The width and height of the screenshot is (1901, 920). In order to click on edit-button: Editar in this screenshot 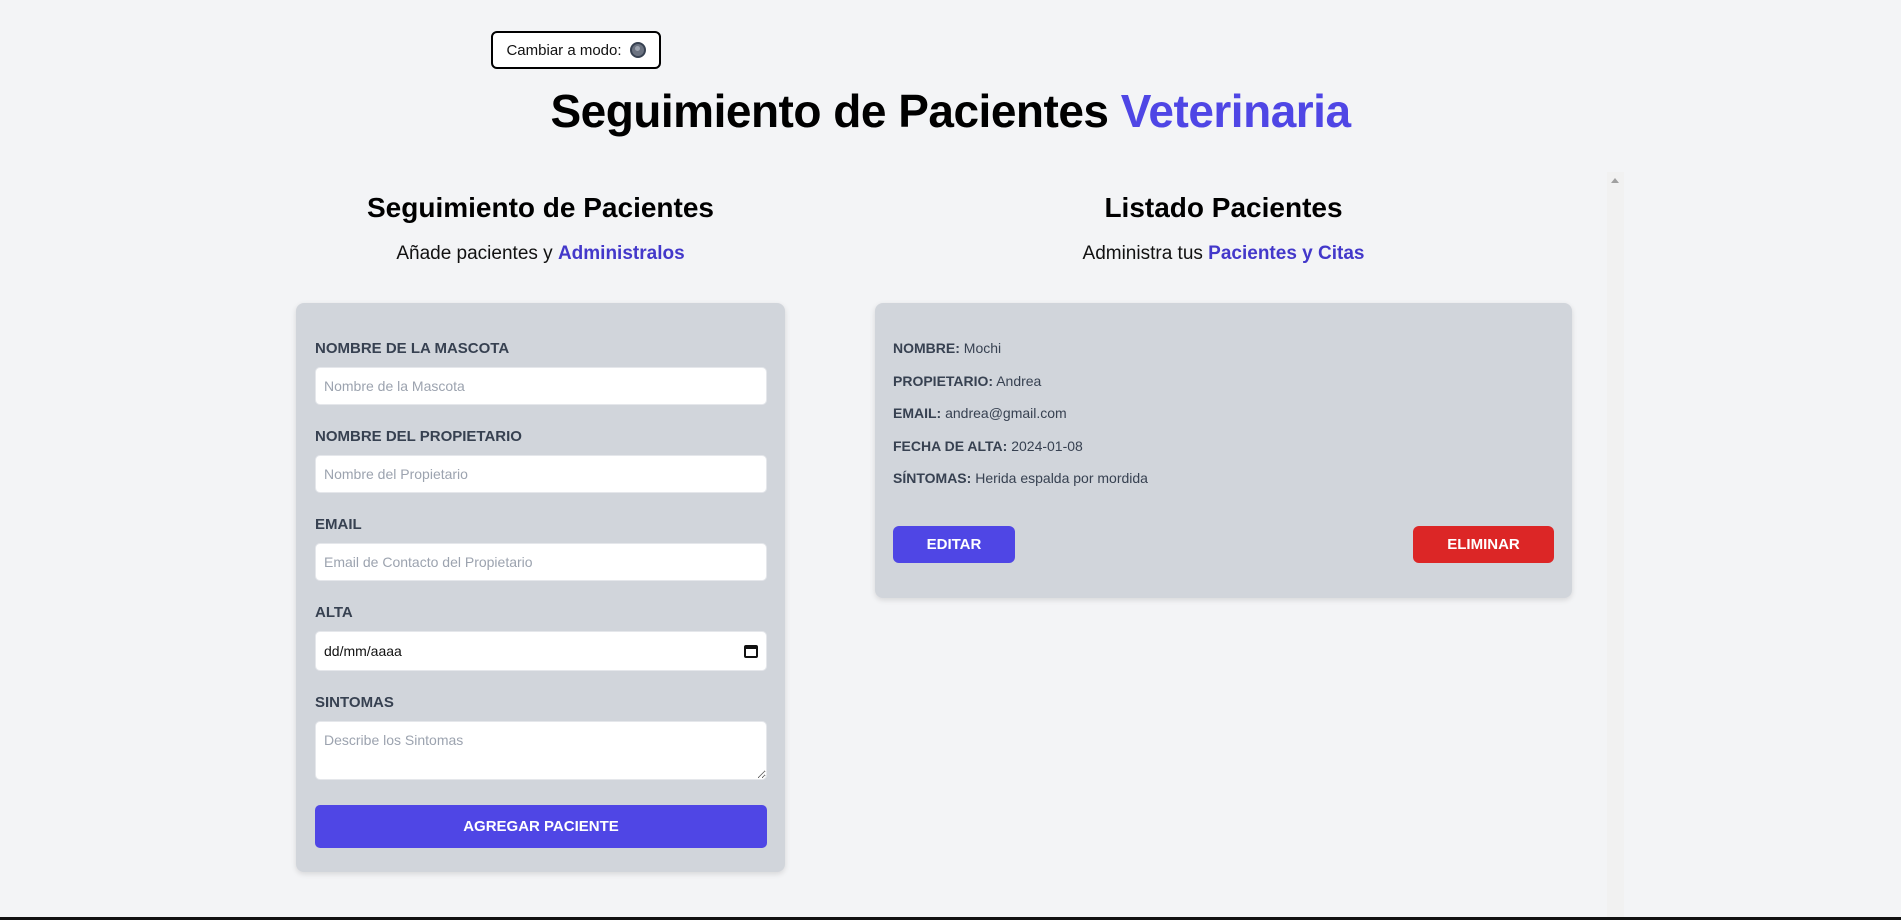, I will do `click(954, 544)`.